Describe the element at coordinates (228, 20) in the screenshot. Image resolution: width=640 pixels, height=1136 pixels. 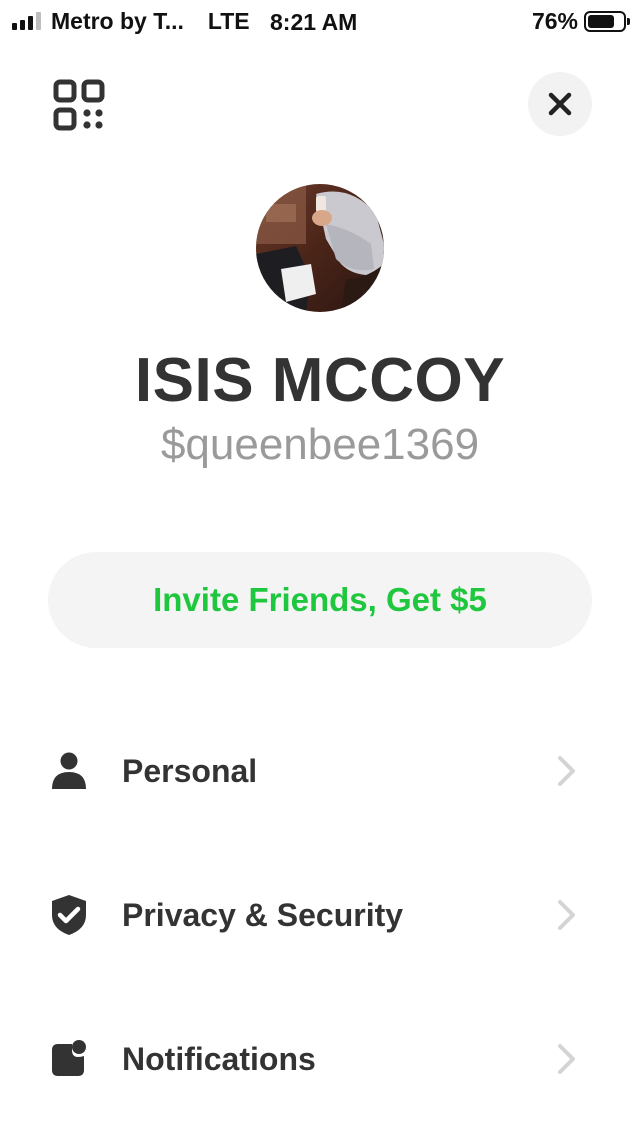
I see `network-type: LTE` at that location.